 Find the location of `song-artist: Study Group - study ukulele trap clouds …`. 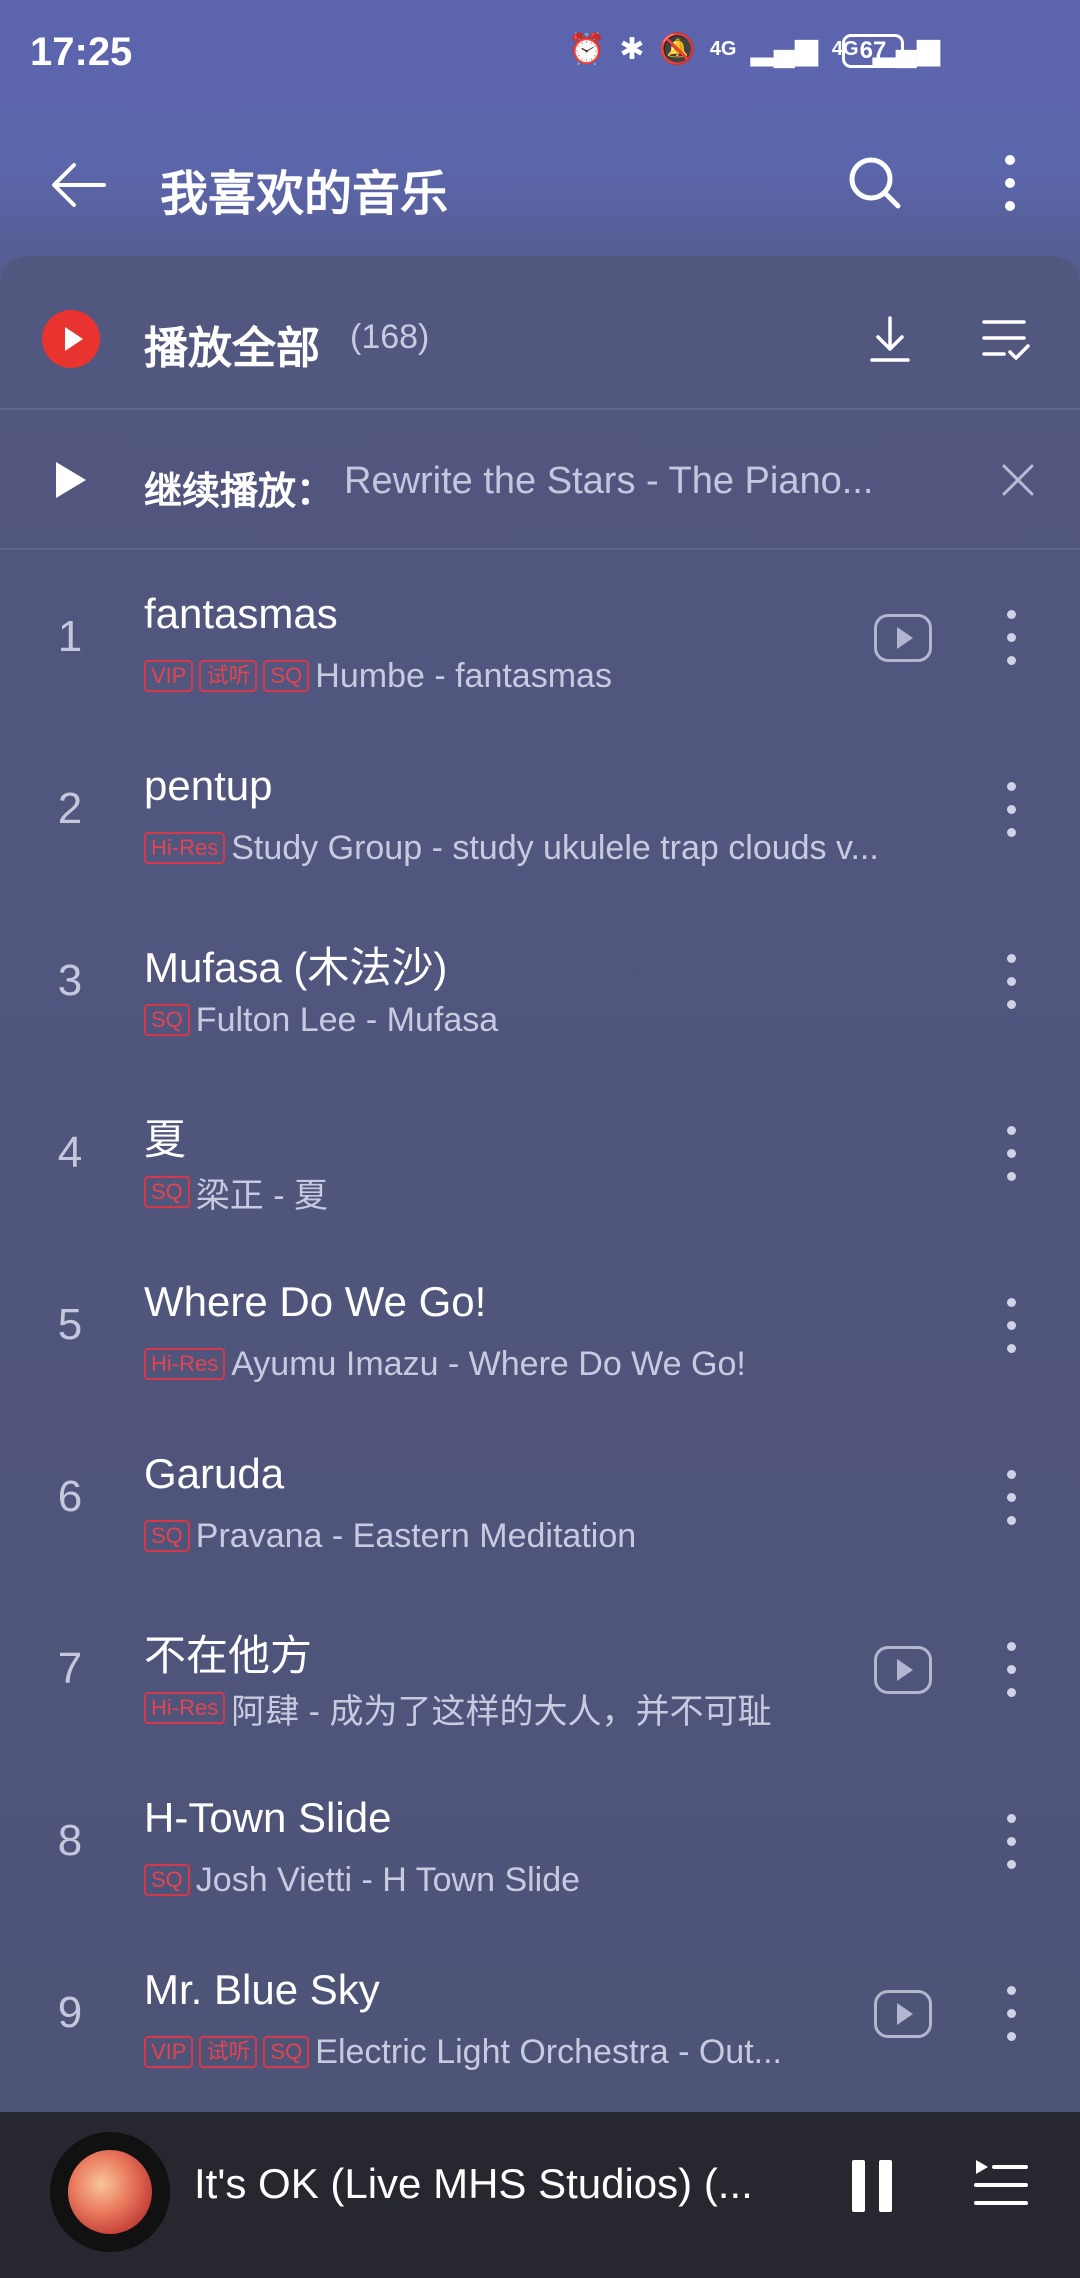

song-artist: Study Group - study ukulele trap clouds … is located at coordinates (555, 847).